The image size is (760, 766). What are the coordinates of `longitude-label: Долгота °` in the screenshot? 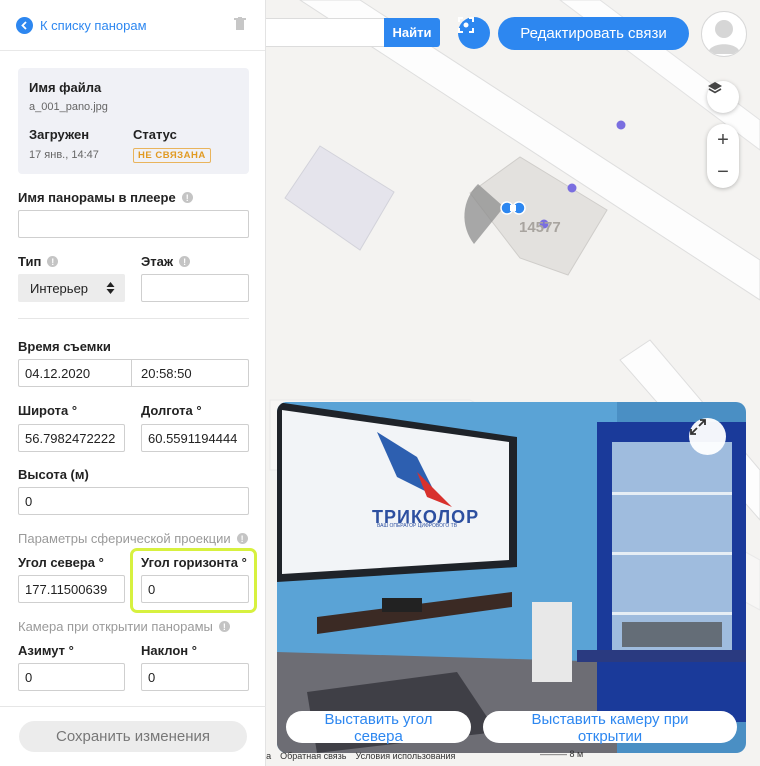 It's located at (171, 410).